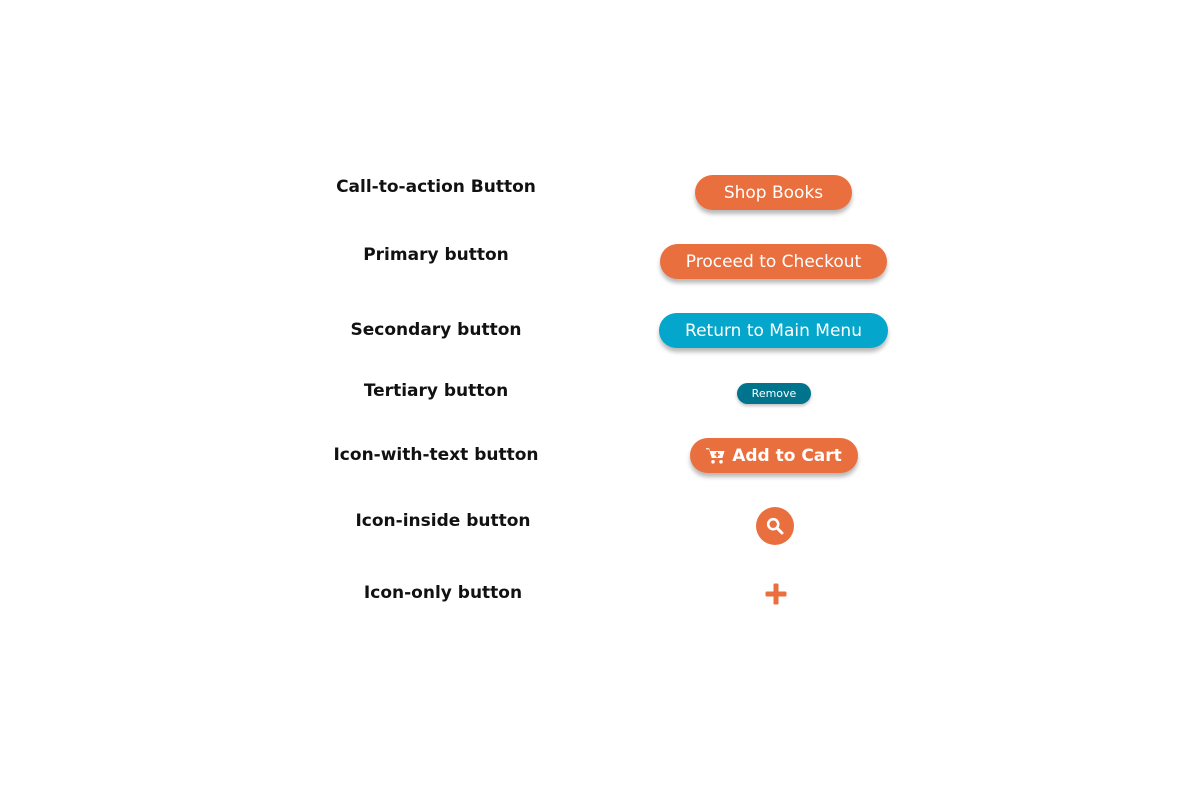 This screenshot has height=800, width=1200. What do you see at coordinates (774, 393) in the screenshot?
I see `remove-button: Remove` at bounding box center [774, 393].